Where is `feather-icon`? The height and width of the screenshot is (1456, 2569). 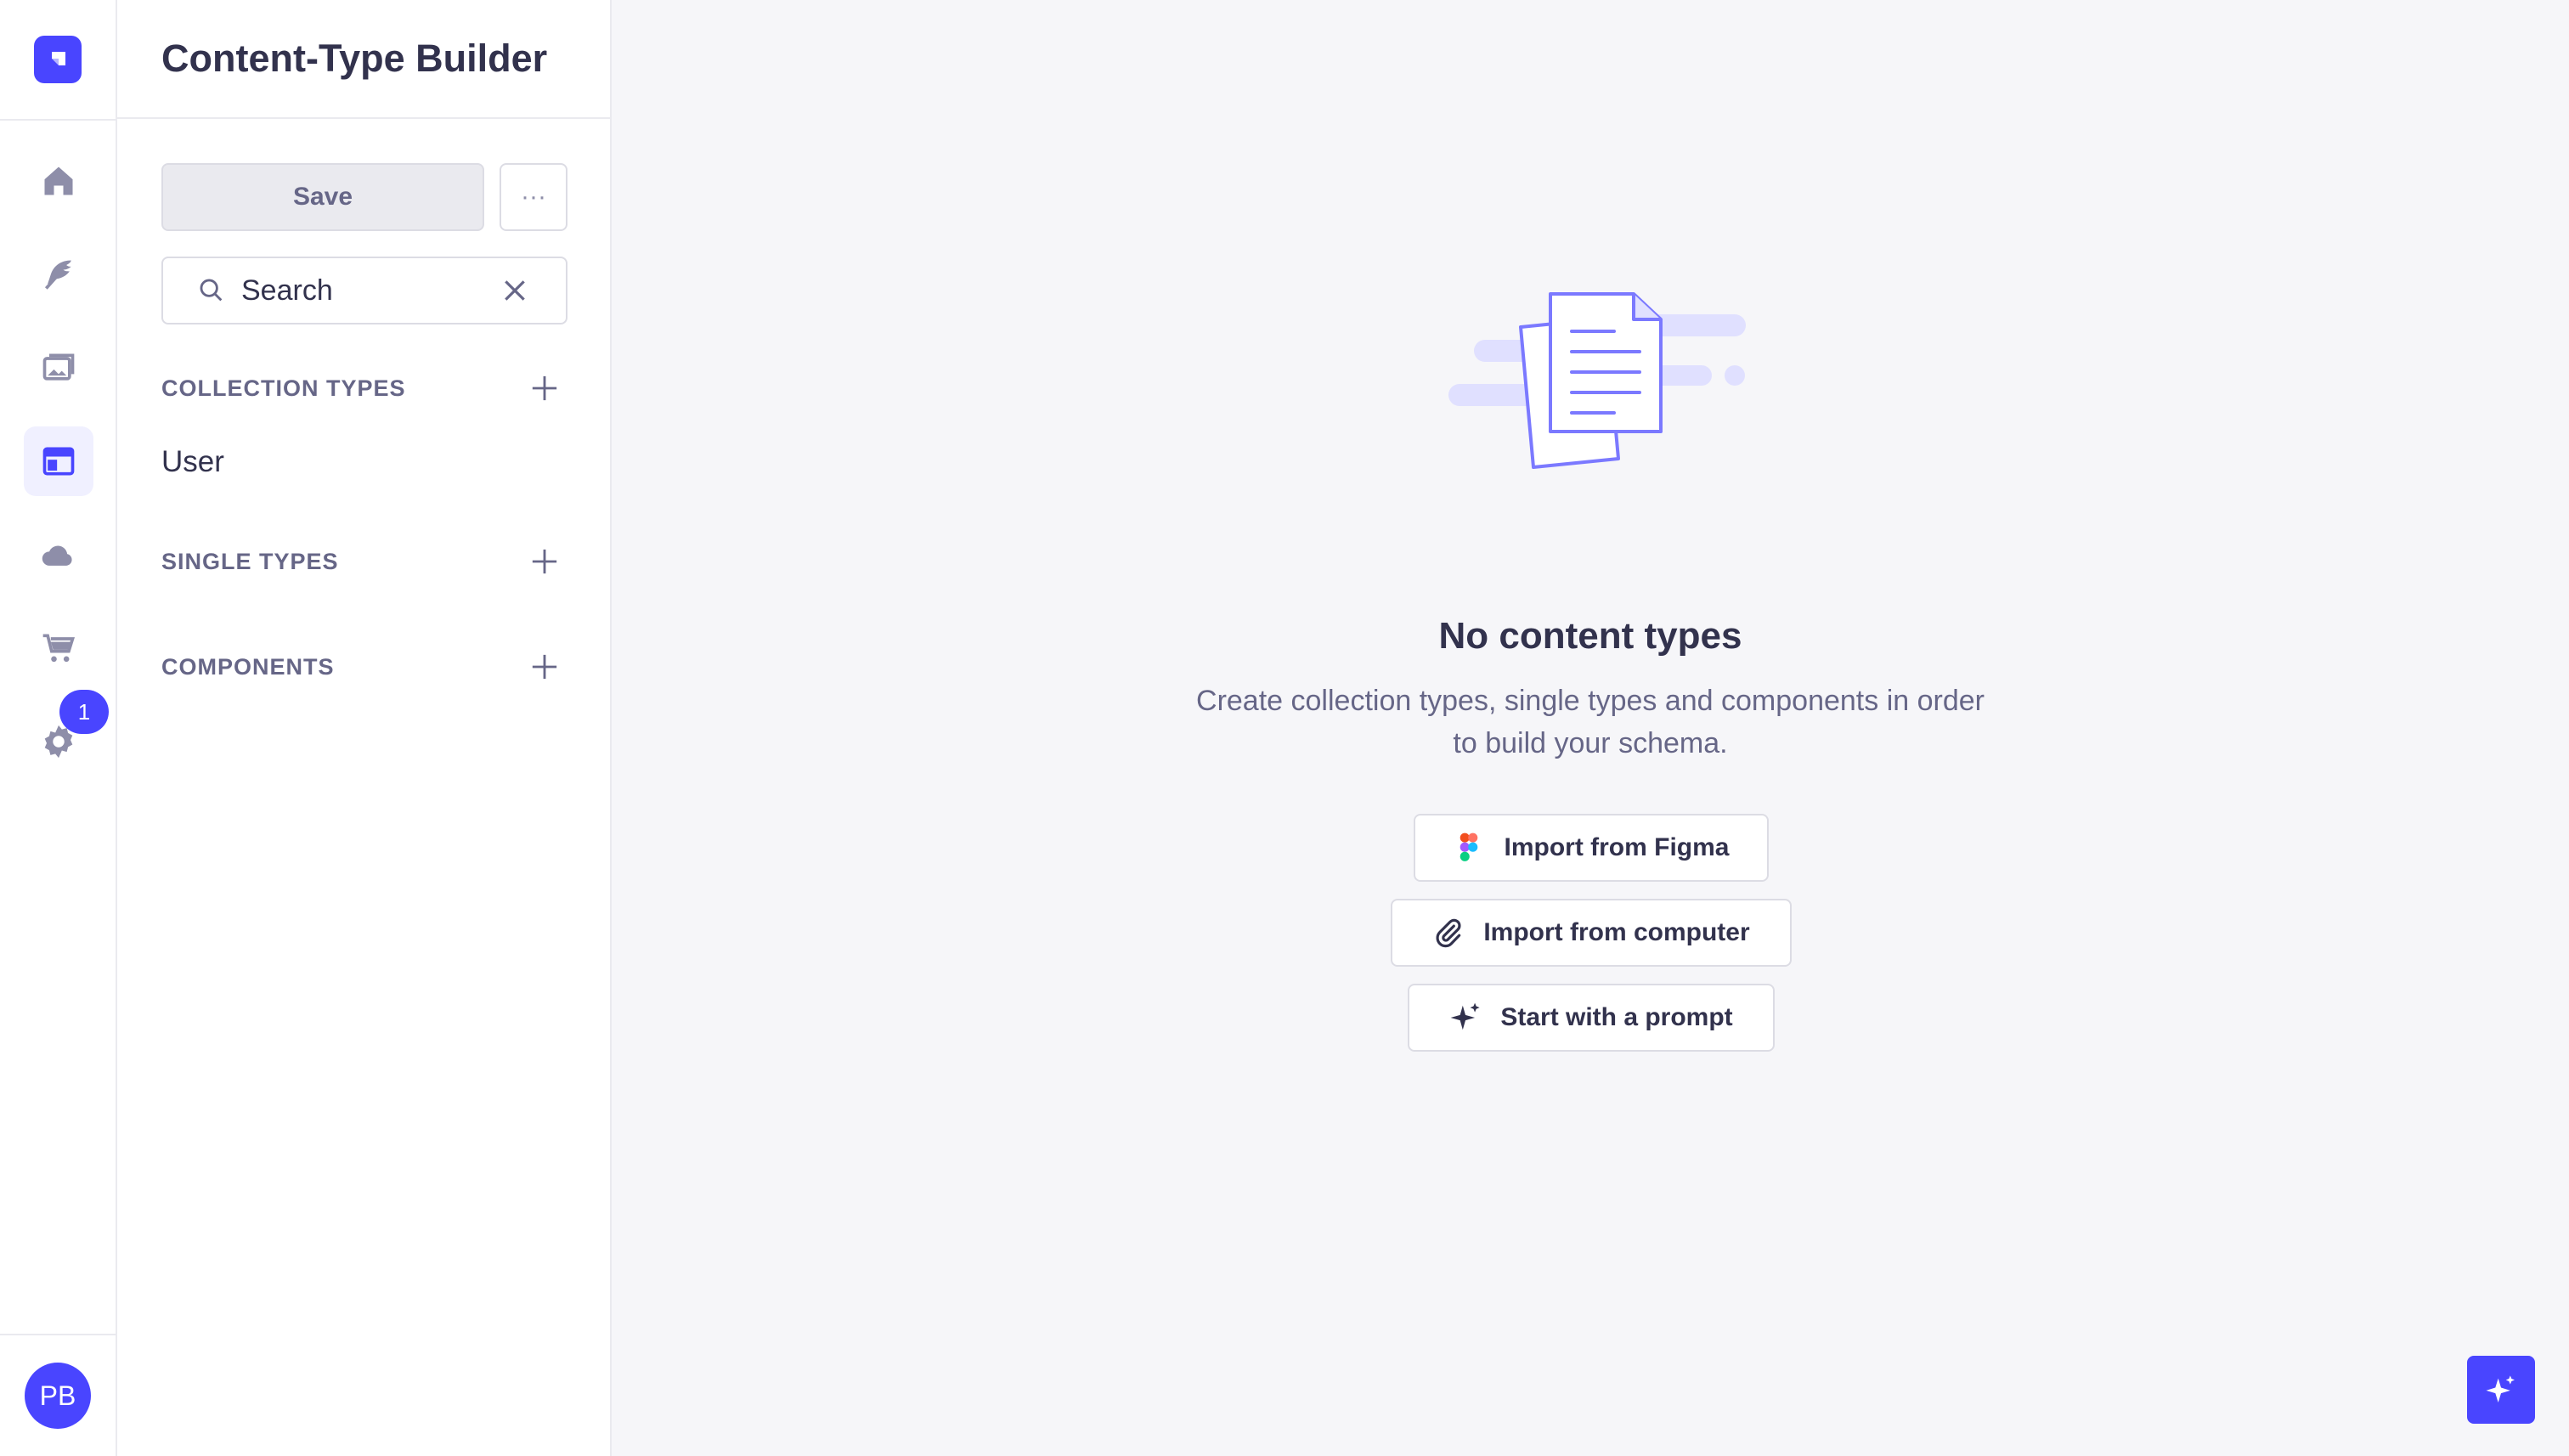
feather-icon is located at coordinates (59, 274).